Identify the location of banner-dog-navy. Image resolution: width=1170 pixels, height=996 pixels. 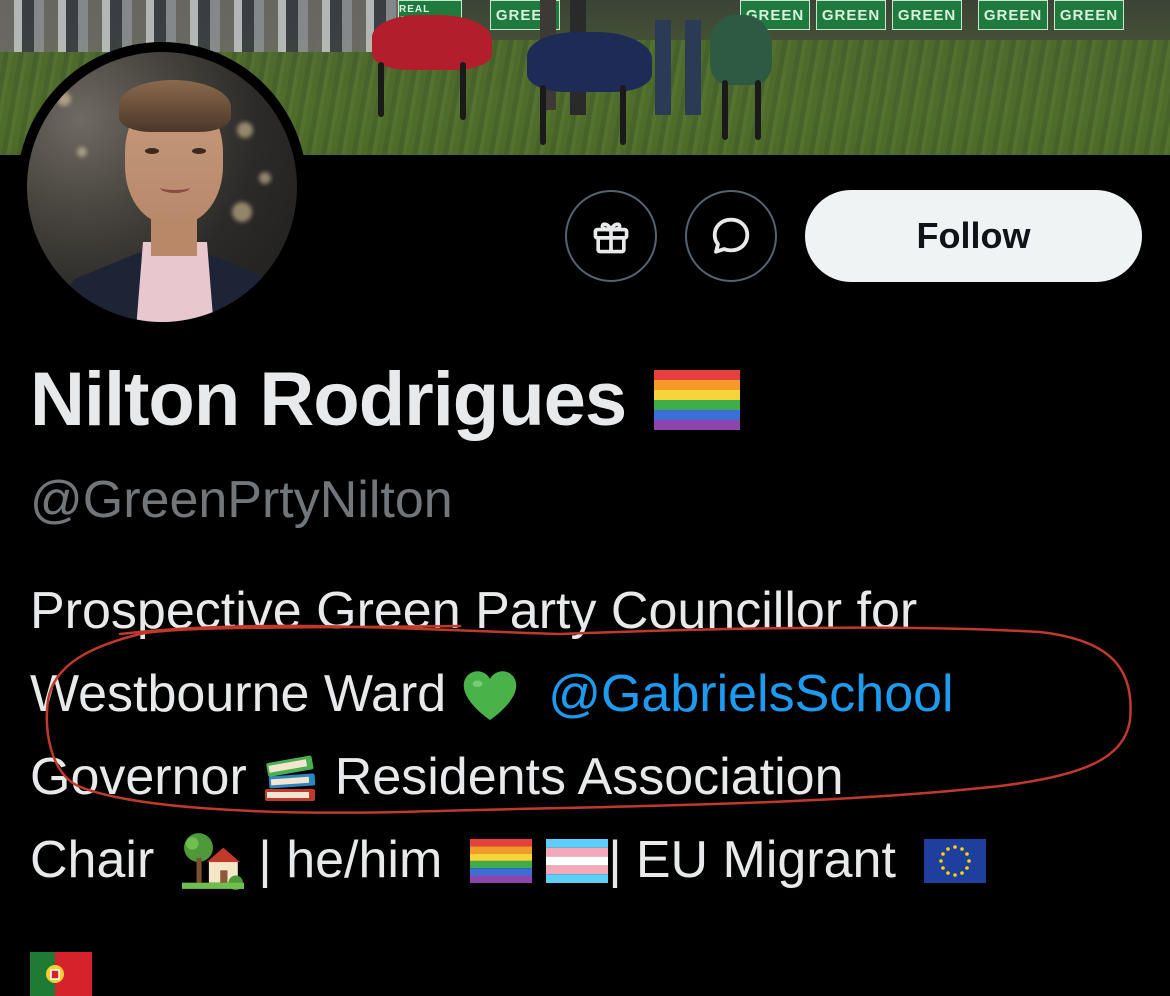
(589, 62).